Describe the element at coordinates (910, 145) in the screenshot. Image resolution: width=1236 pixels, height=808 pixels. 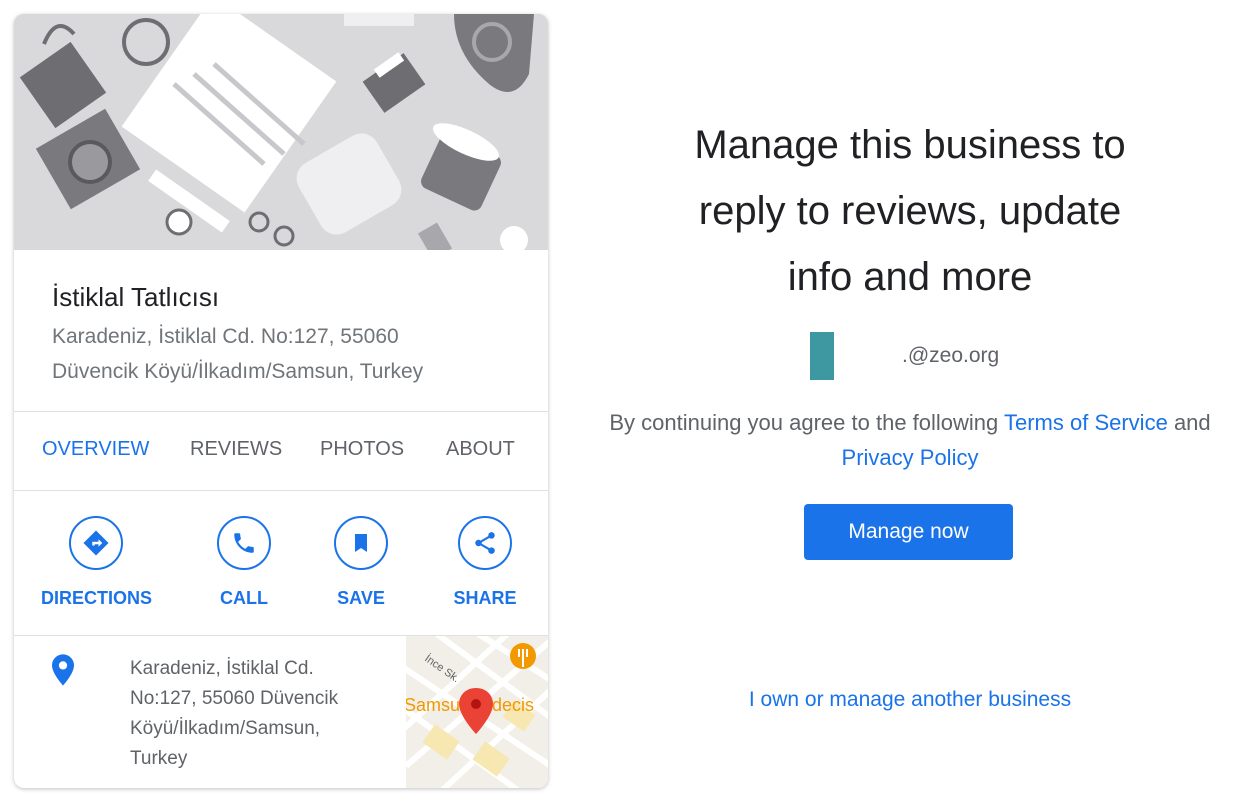
I see `headline-line: Manage this business to` at that location.